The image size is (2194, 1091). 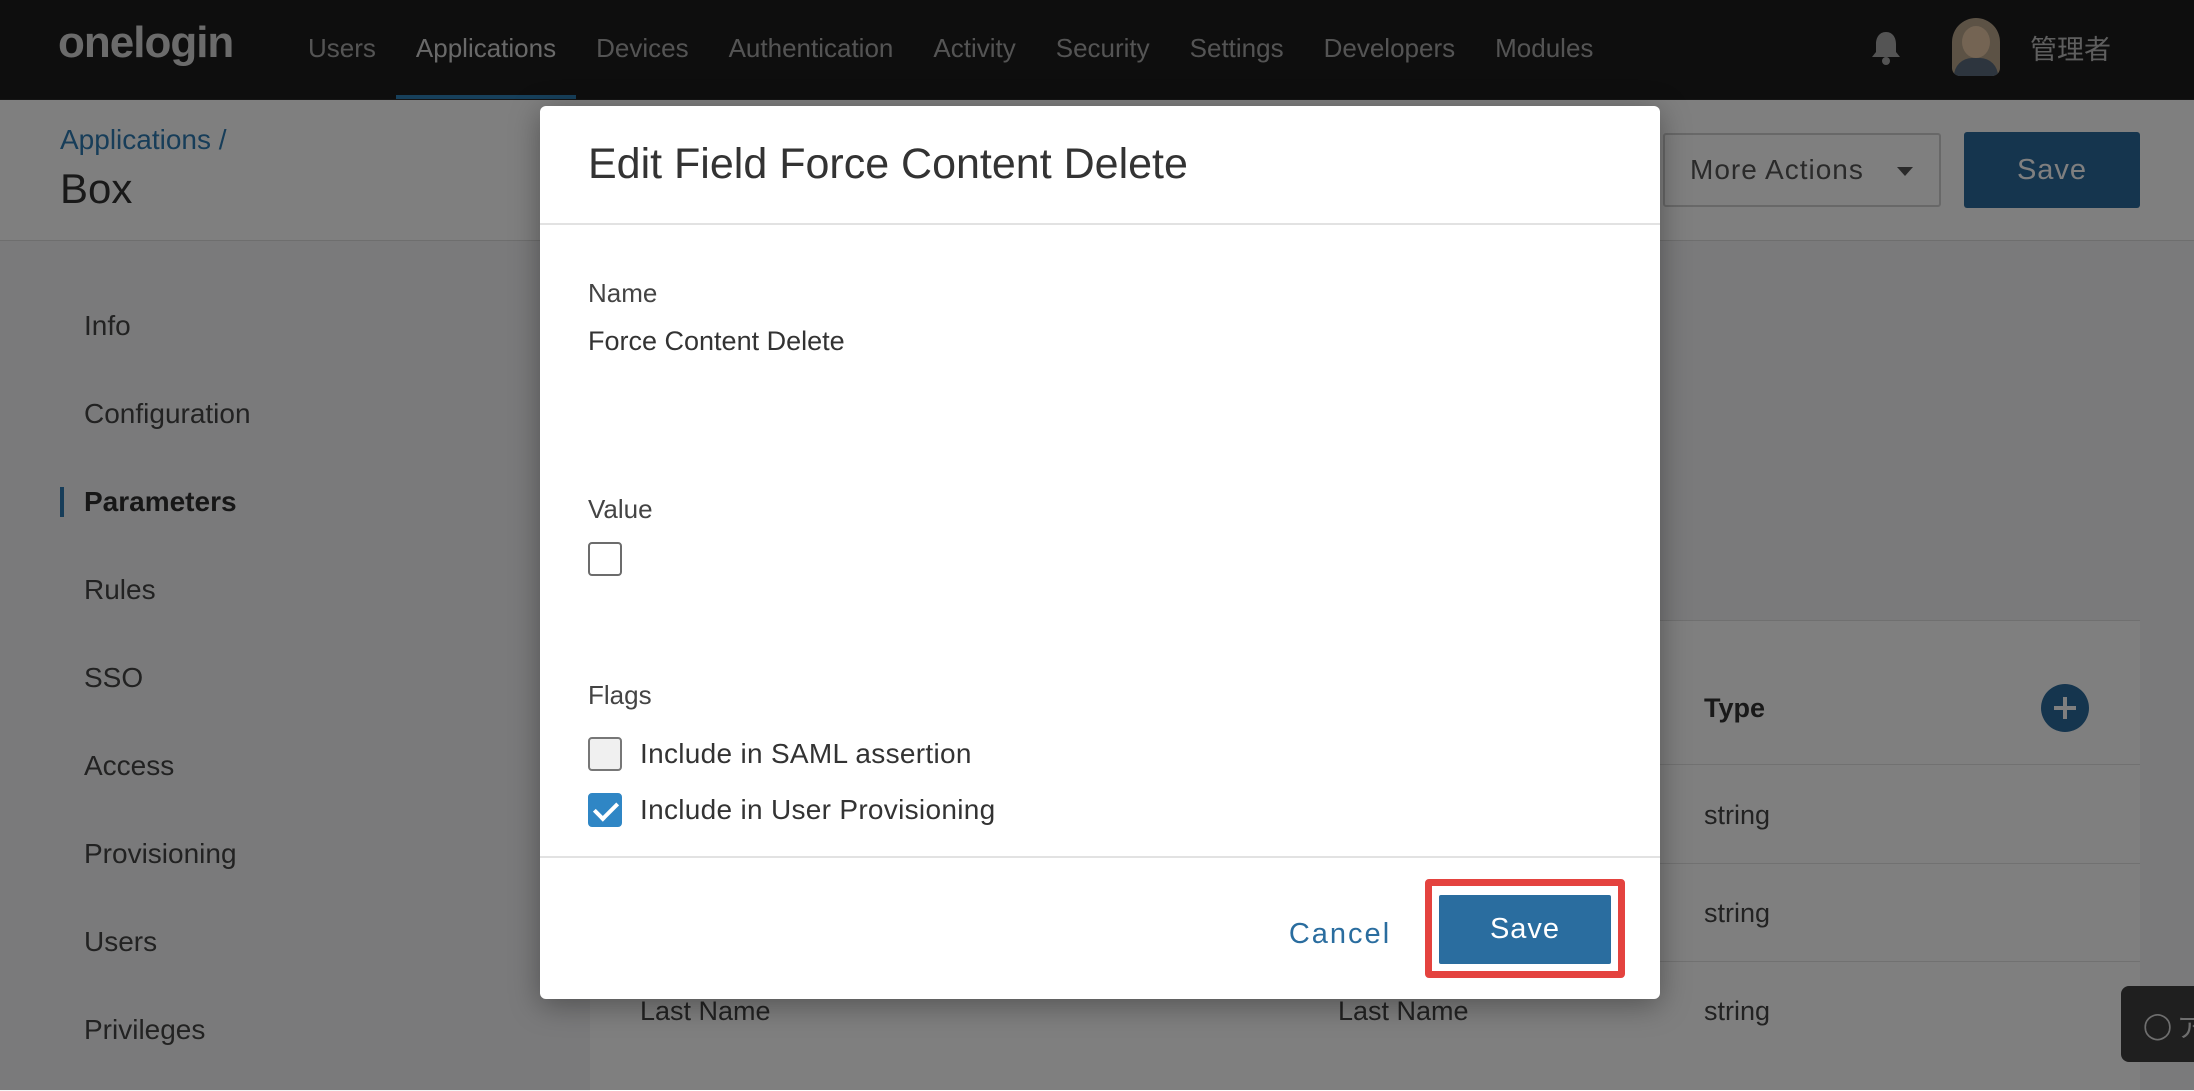 What do you see at coordinates (817, 810) in the screenshot?
I see `include-provisioning-label: Include in User Provisioning` at bounding box center [817, 810].